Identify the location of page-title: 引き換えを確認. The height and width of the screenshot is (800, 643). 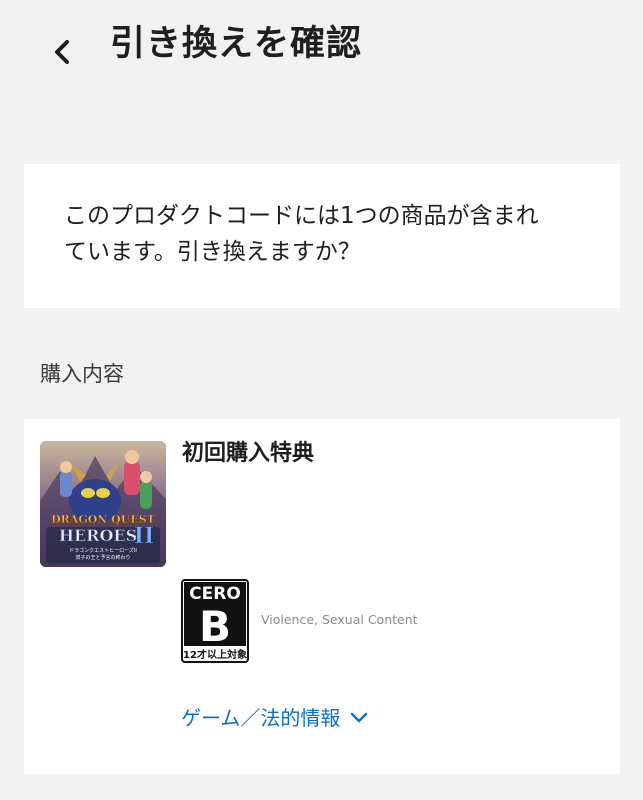
(236, 44).